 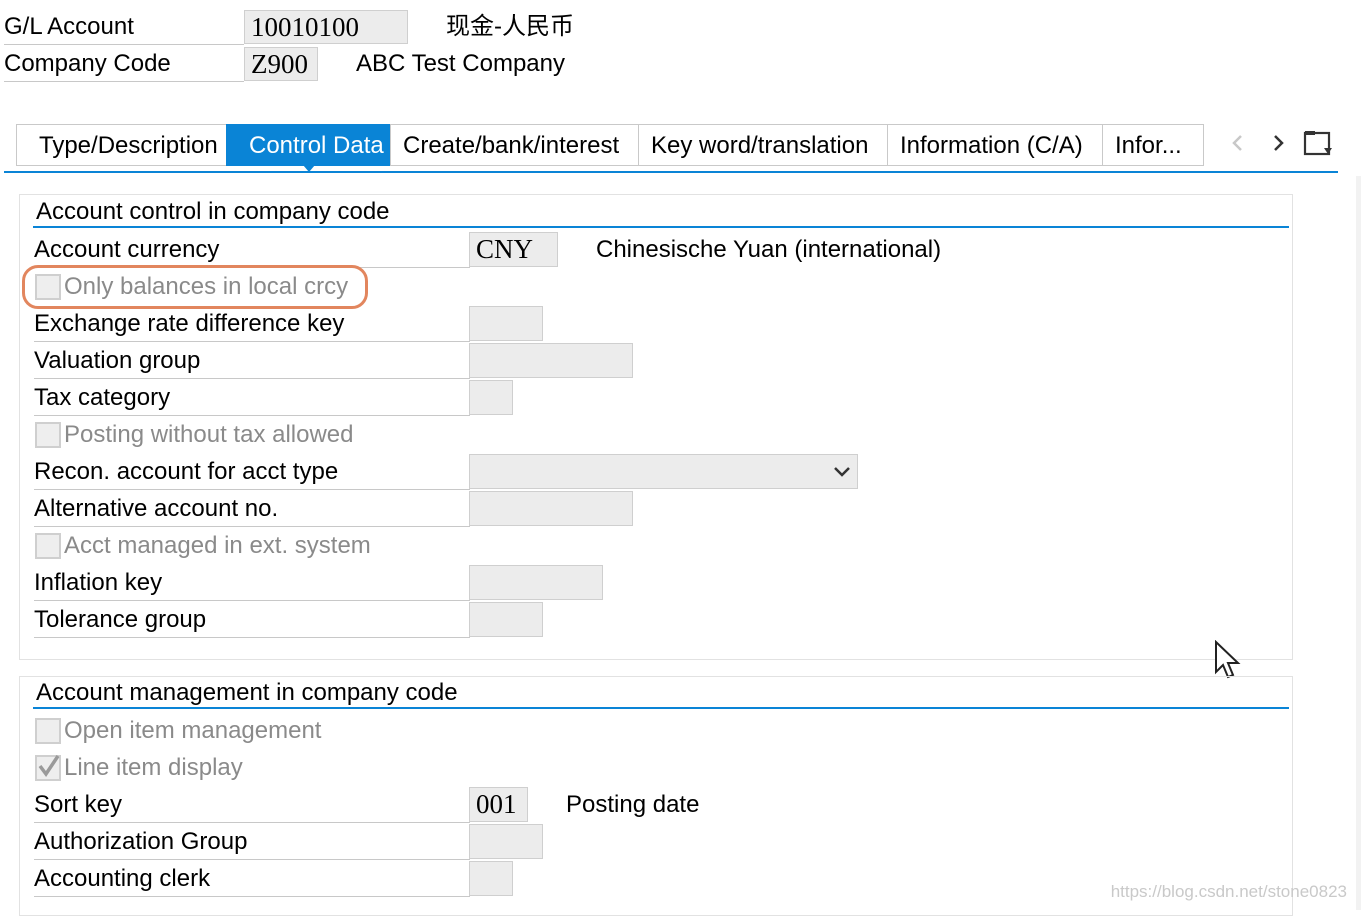 What do you see at coordinates (551, 508) in the screenshot?
I see `alternative-account-field` at bounding box center [551, 508].